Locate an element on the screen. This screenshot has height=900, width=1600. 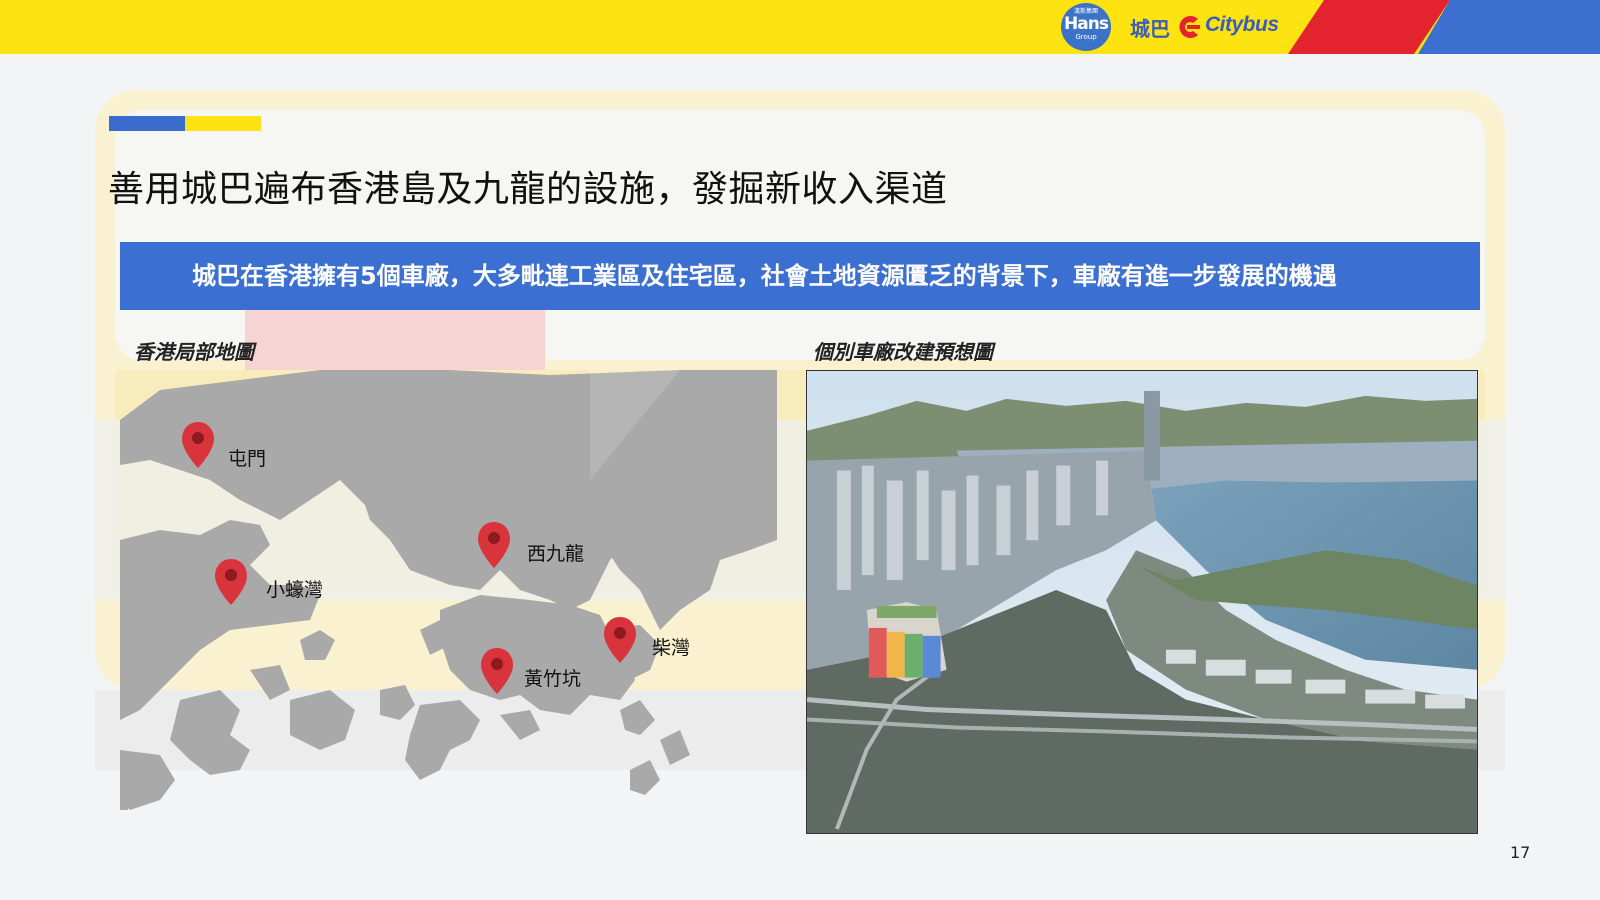
slide-title: 善用城巴遍布香港島及九龍的設施，發掘新收入渠道 is located at coordinates (528, 189).